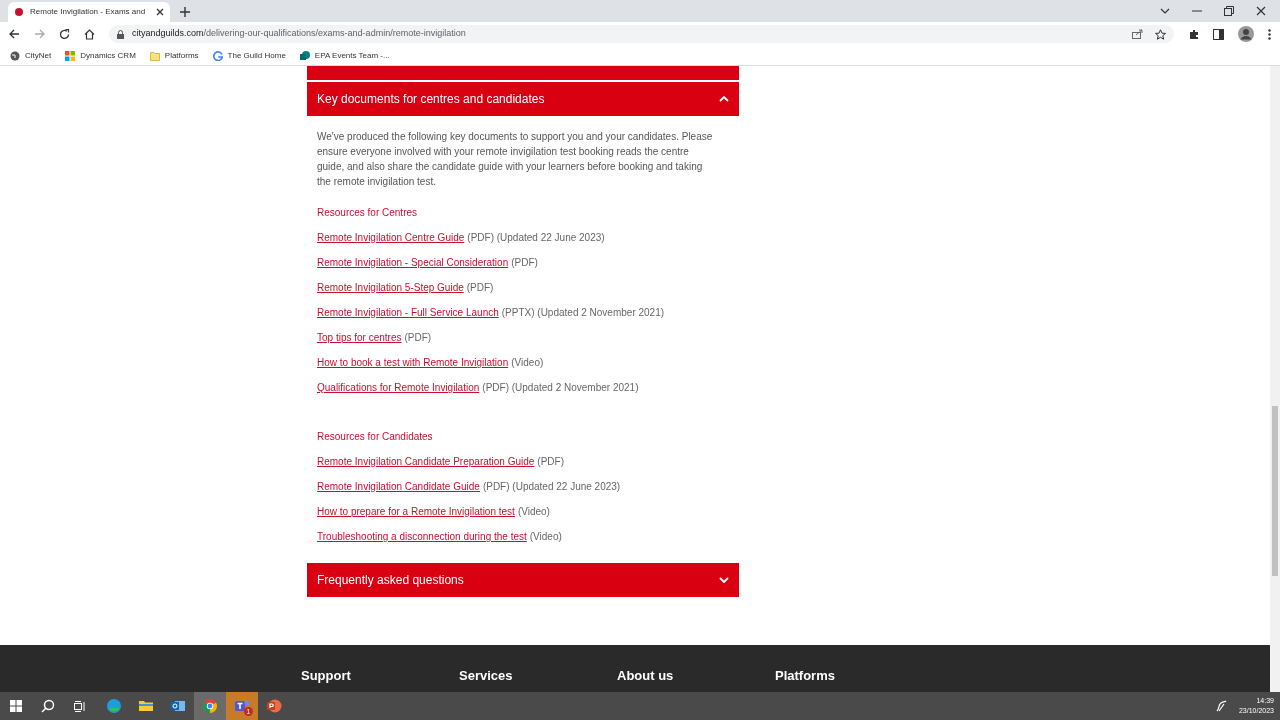 Image resolution: width=1280 pixels, height=720 pixels. I want to click on bookmark: Dynamics CRM, so click(100, 55).